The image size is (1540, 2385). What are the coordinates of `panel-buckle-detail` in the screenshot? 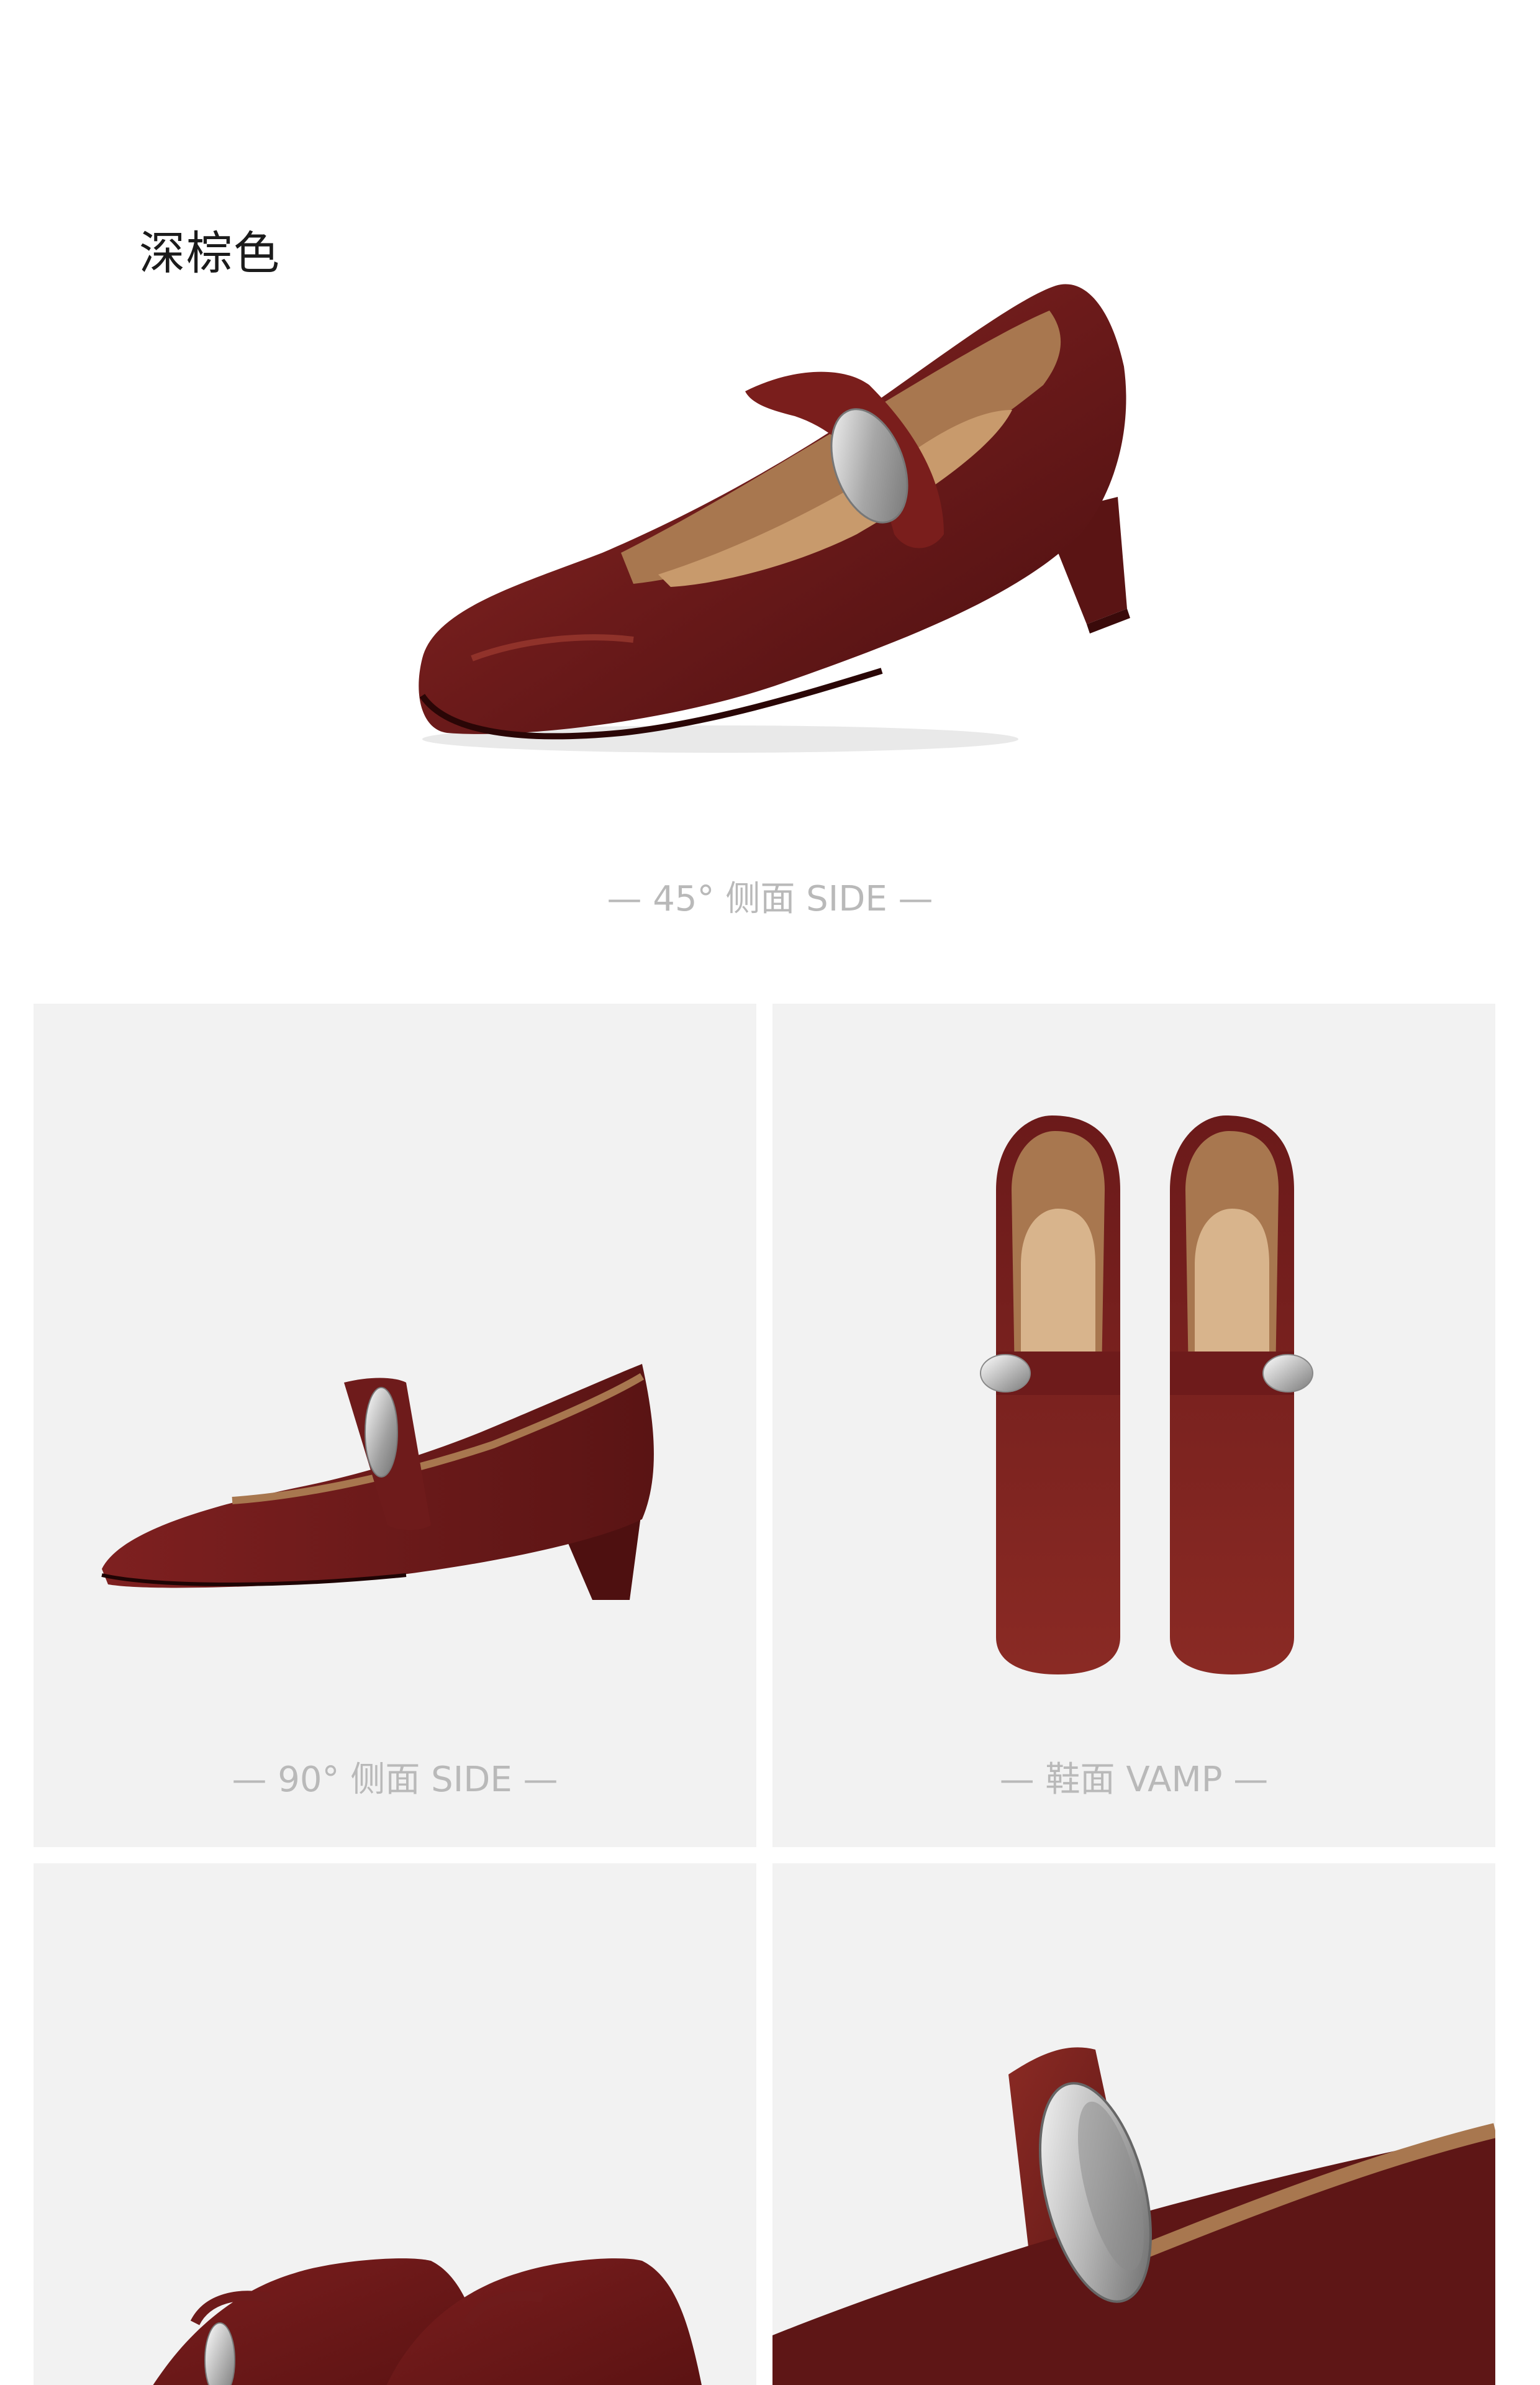 It's located at (1133, 2124).